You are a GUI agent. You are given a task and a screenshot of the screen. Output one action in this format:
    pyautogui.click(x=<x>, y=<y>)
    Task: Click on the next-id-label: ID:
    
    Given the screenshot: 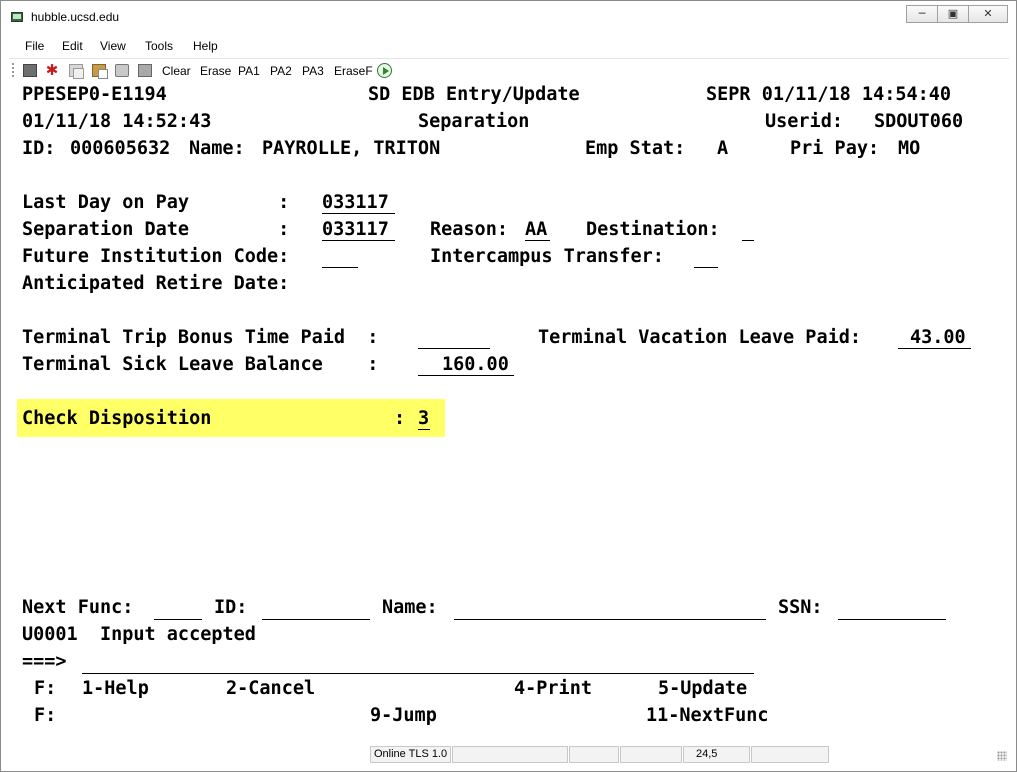 What is the action you would take?
    pyautogui.click(x=231, y=607)
    